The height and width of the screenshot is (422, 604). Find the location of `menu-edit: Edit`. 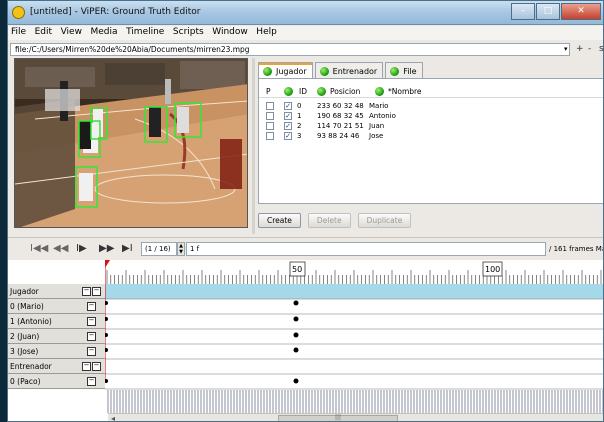

menu-edit: Edit is located at coordinates (43, 31).